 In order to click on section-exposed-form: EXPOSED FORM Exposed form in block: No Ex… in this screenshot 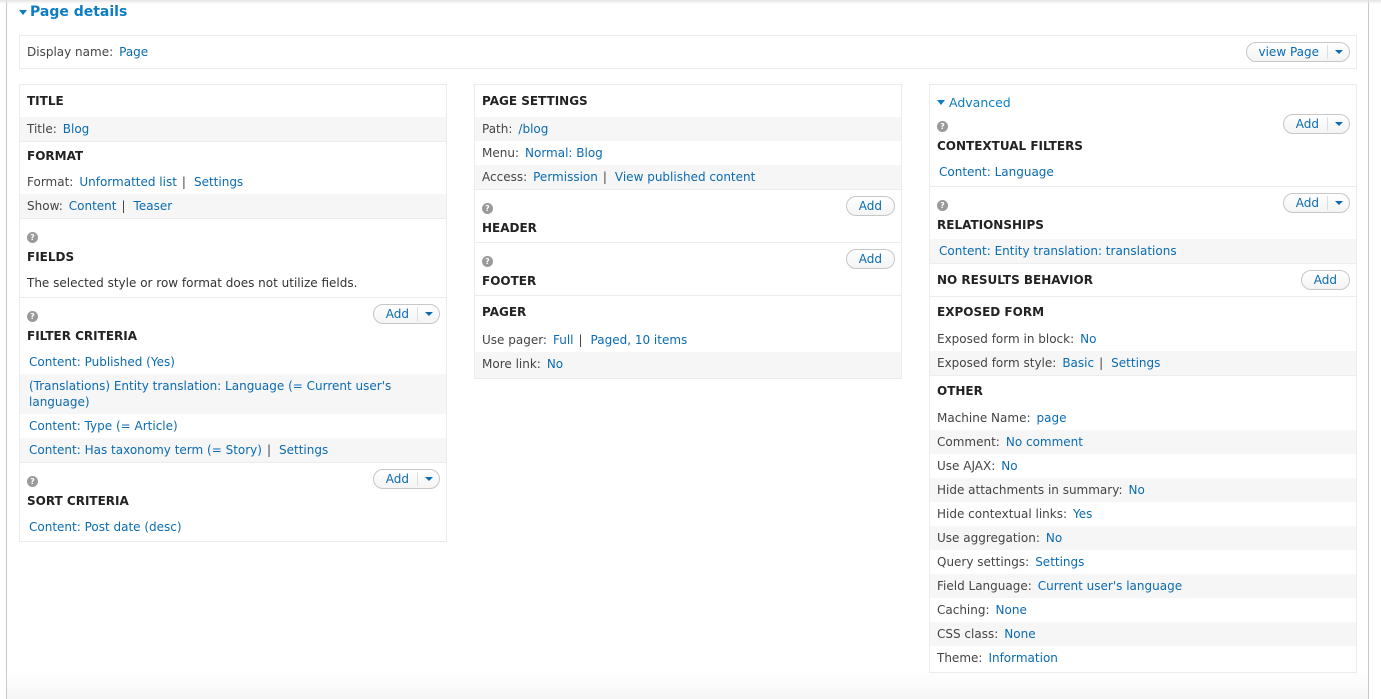, I will do `click(1143, 336)`.